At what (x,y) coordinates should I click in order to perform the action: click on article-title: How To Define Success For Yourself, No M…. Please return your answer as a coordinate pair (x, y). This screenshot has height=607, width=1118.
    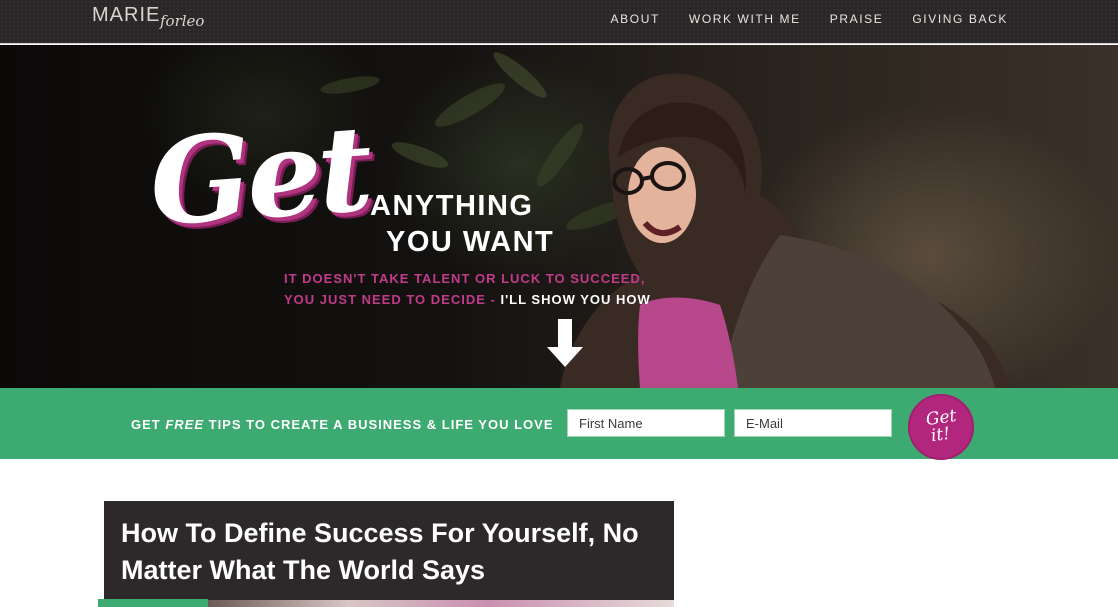
    Looking at the image, I should click on (391, 552).